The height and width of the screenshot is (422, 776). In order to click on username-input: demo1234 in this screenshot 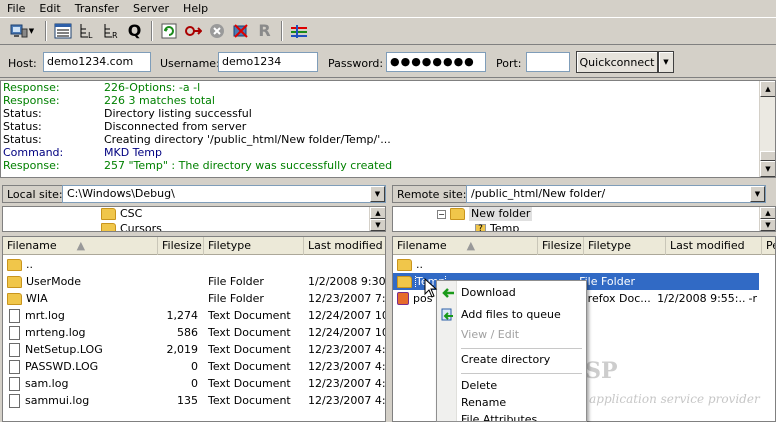, I will do `click(268, 62)`.